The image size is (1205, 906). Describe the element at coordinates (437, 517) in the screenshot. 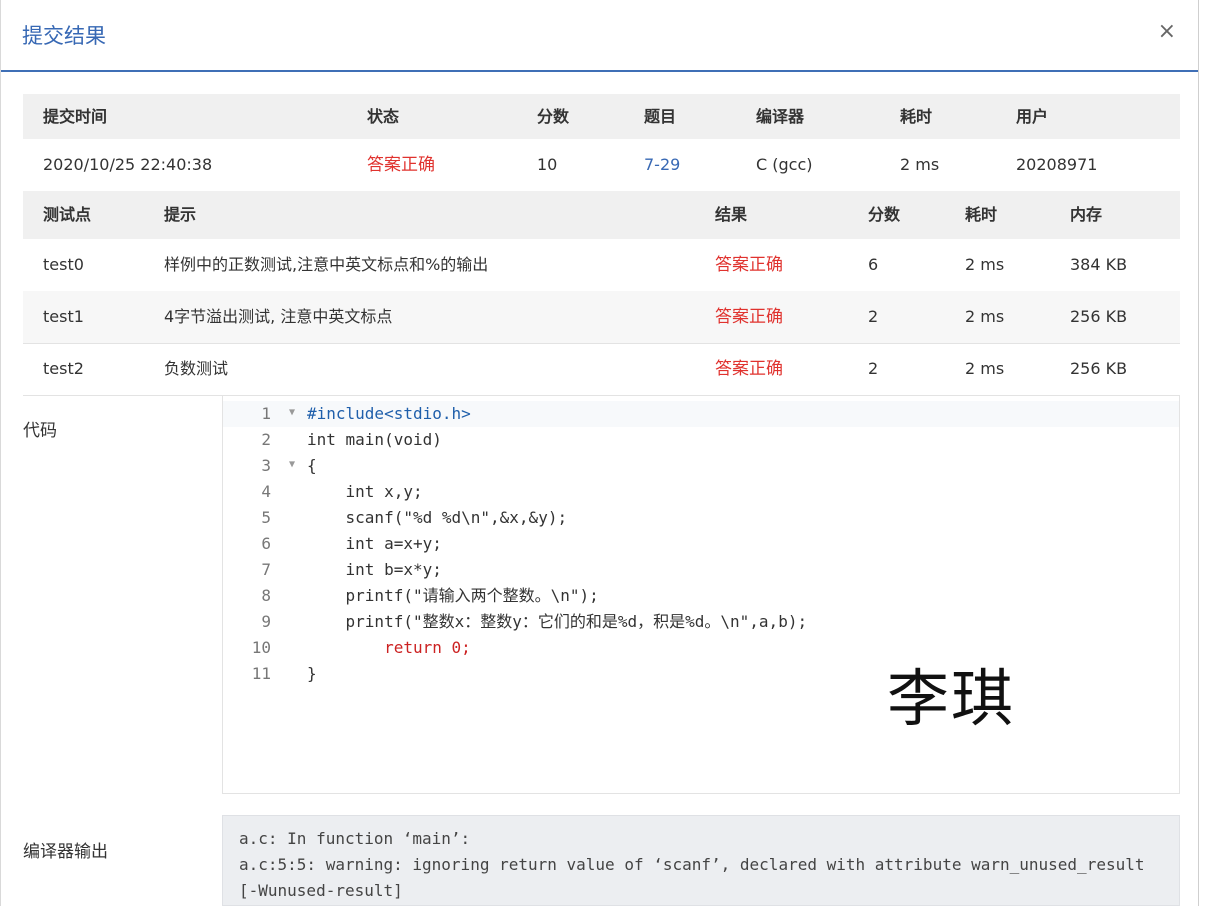

I see `code-line-text: scanf("%d %d\n",&x,&y);` at that location.